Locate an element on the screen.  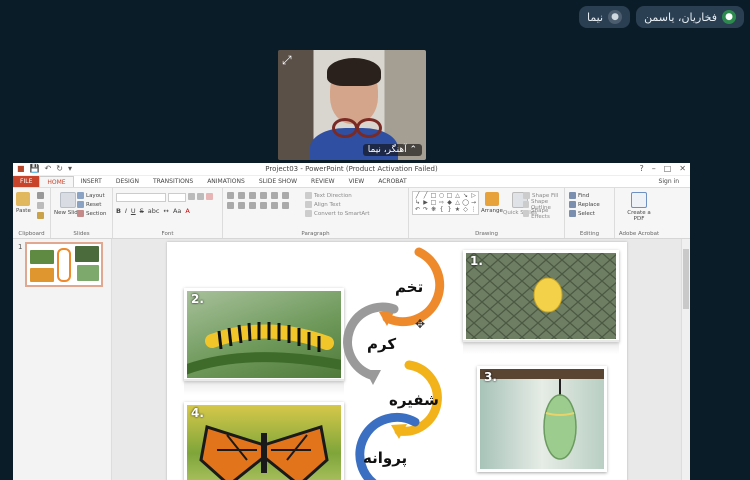
change-case-icon: Aa is located at coordinates (177, 211).